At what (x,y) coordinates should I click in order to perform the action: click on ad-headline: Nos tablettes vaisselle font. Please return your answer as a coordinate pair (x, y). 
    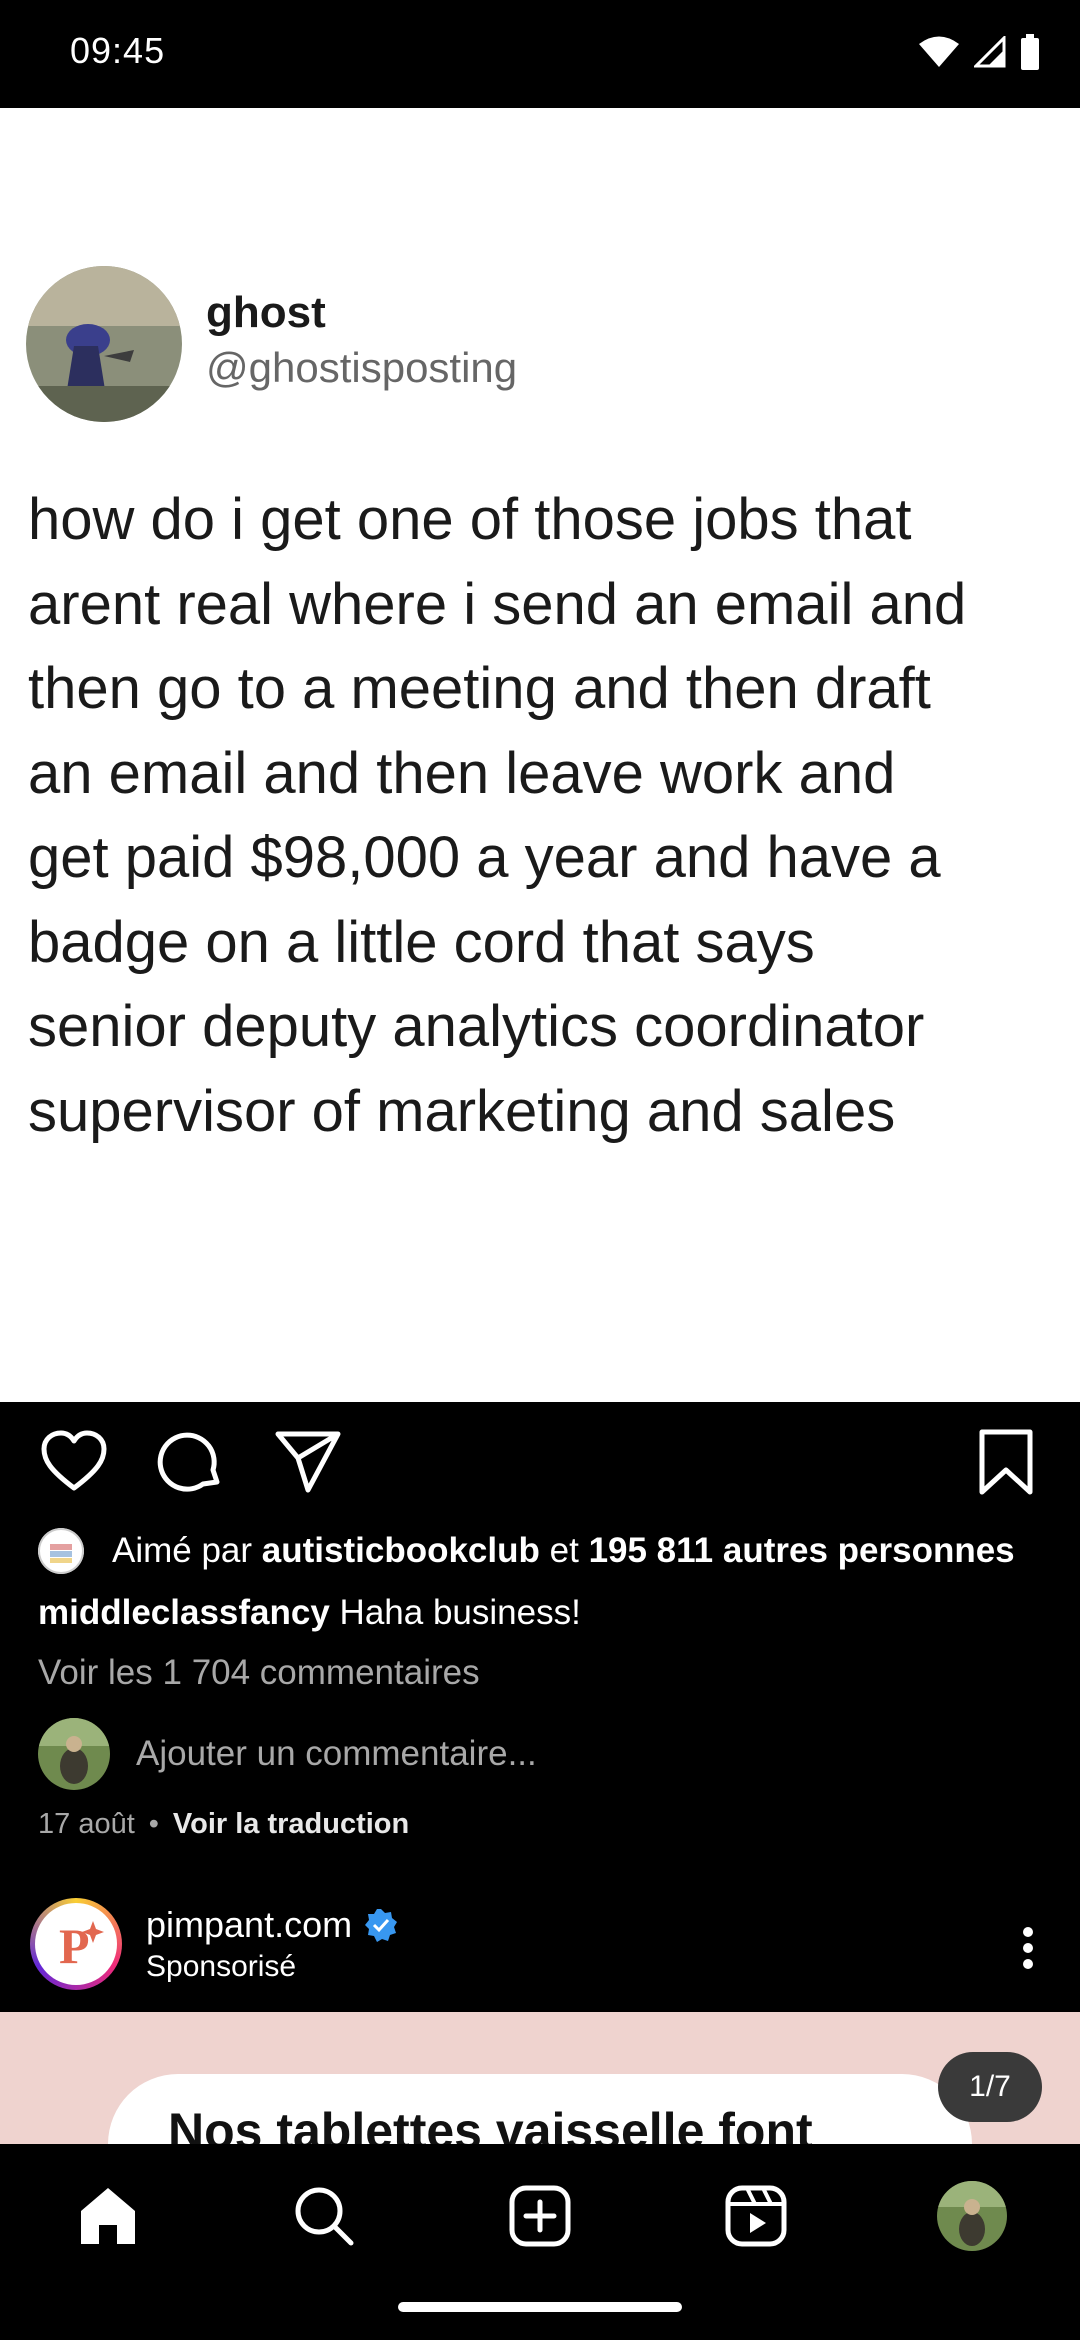
    Looking at the image, I should click on (490, 2123).